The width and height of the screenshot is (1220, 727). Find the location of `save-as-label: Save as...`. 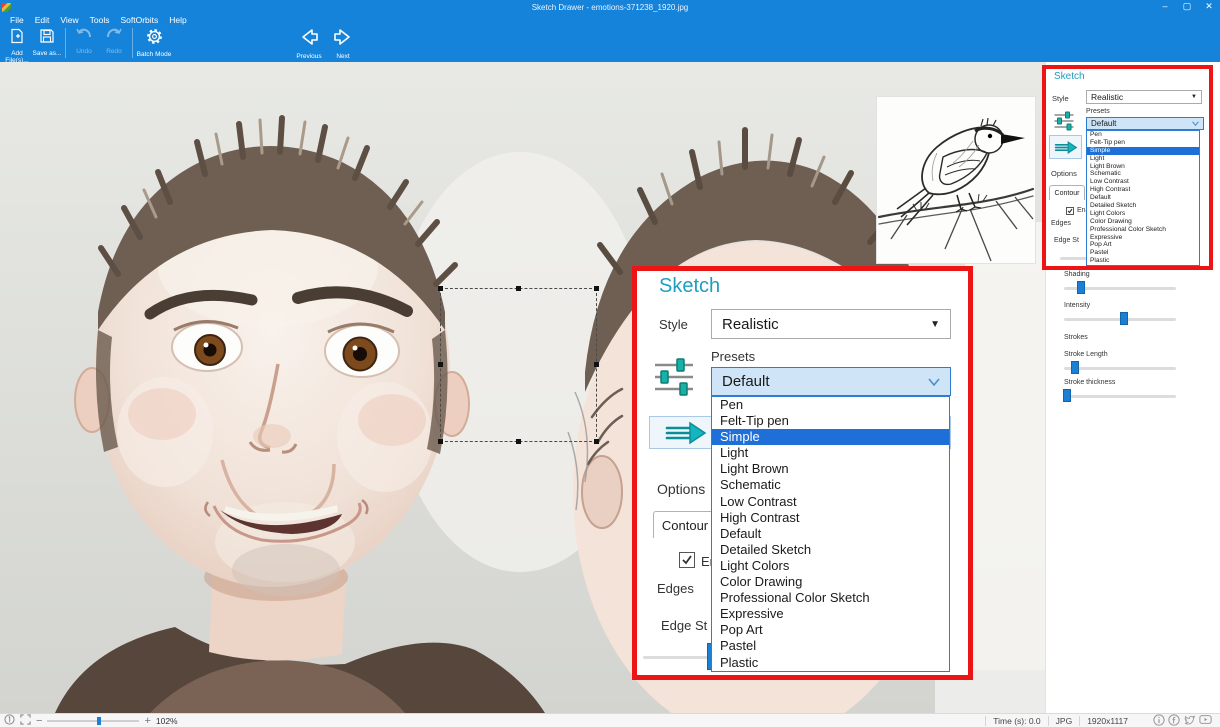

save-as-label: Save as... is located at coordinates (47, 53).